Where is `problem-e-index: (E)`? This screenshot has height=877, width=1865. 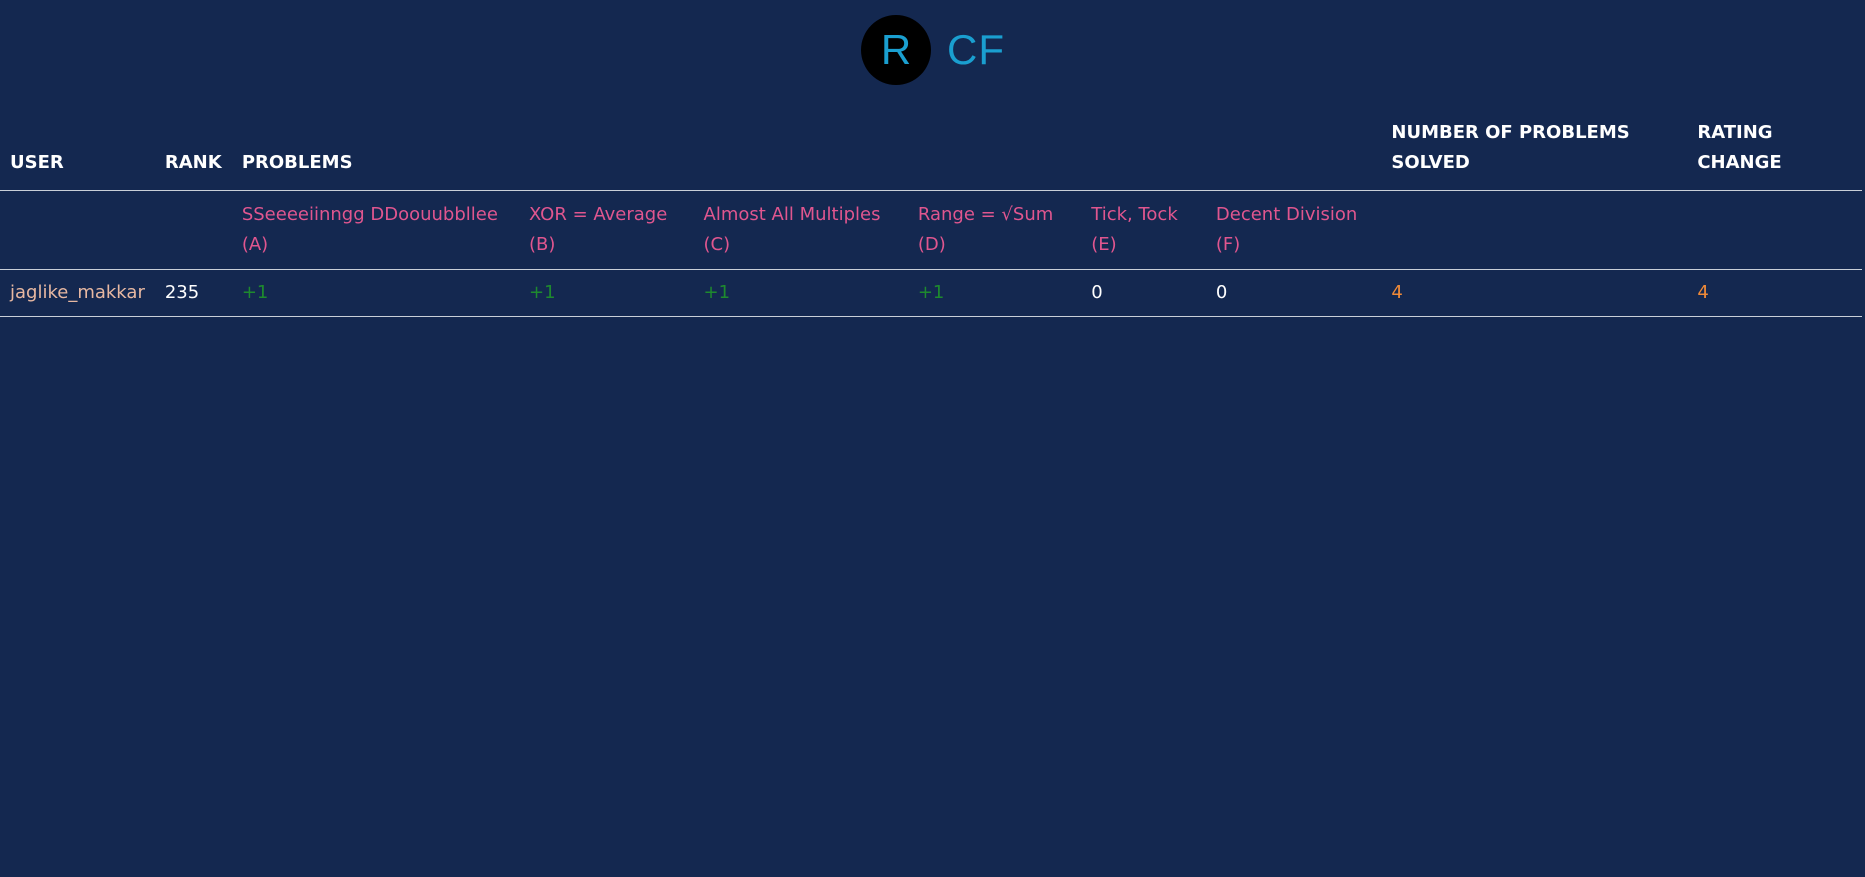
problem-e-index: (E) is located at coordinates (1143, 245).